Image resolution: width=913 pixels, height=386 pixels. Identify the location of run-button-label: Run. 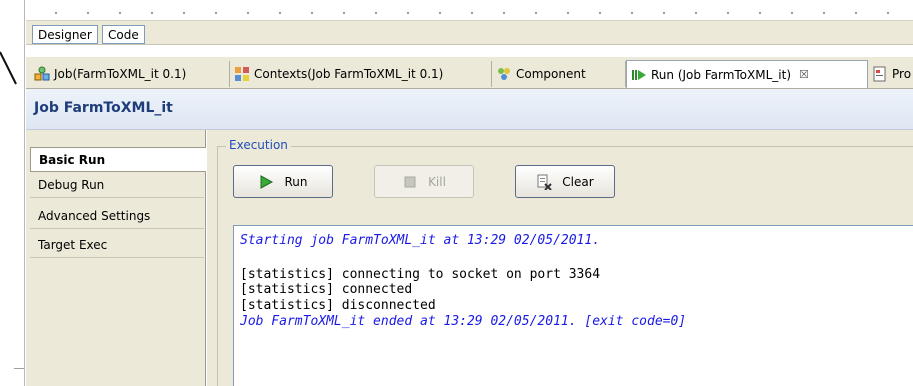
(296, 181).